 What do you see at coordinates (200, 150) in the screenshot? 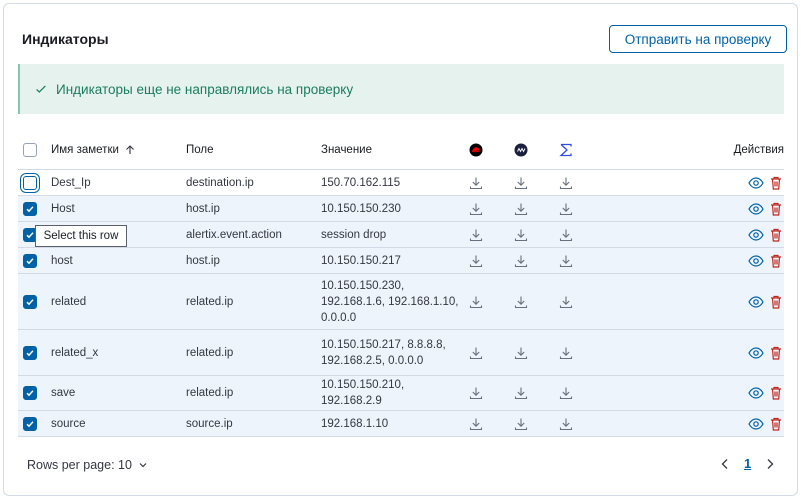
I see `column-header-field: Поле` at bounding box center [200, 150].